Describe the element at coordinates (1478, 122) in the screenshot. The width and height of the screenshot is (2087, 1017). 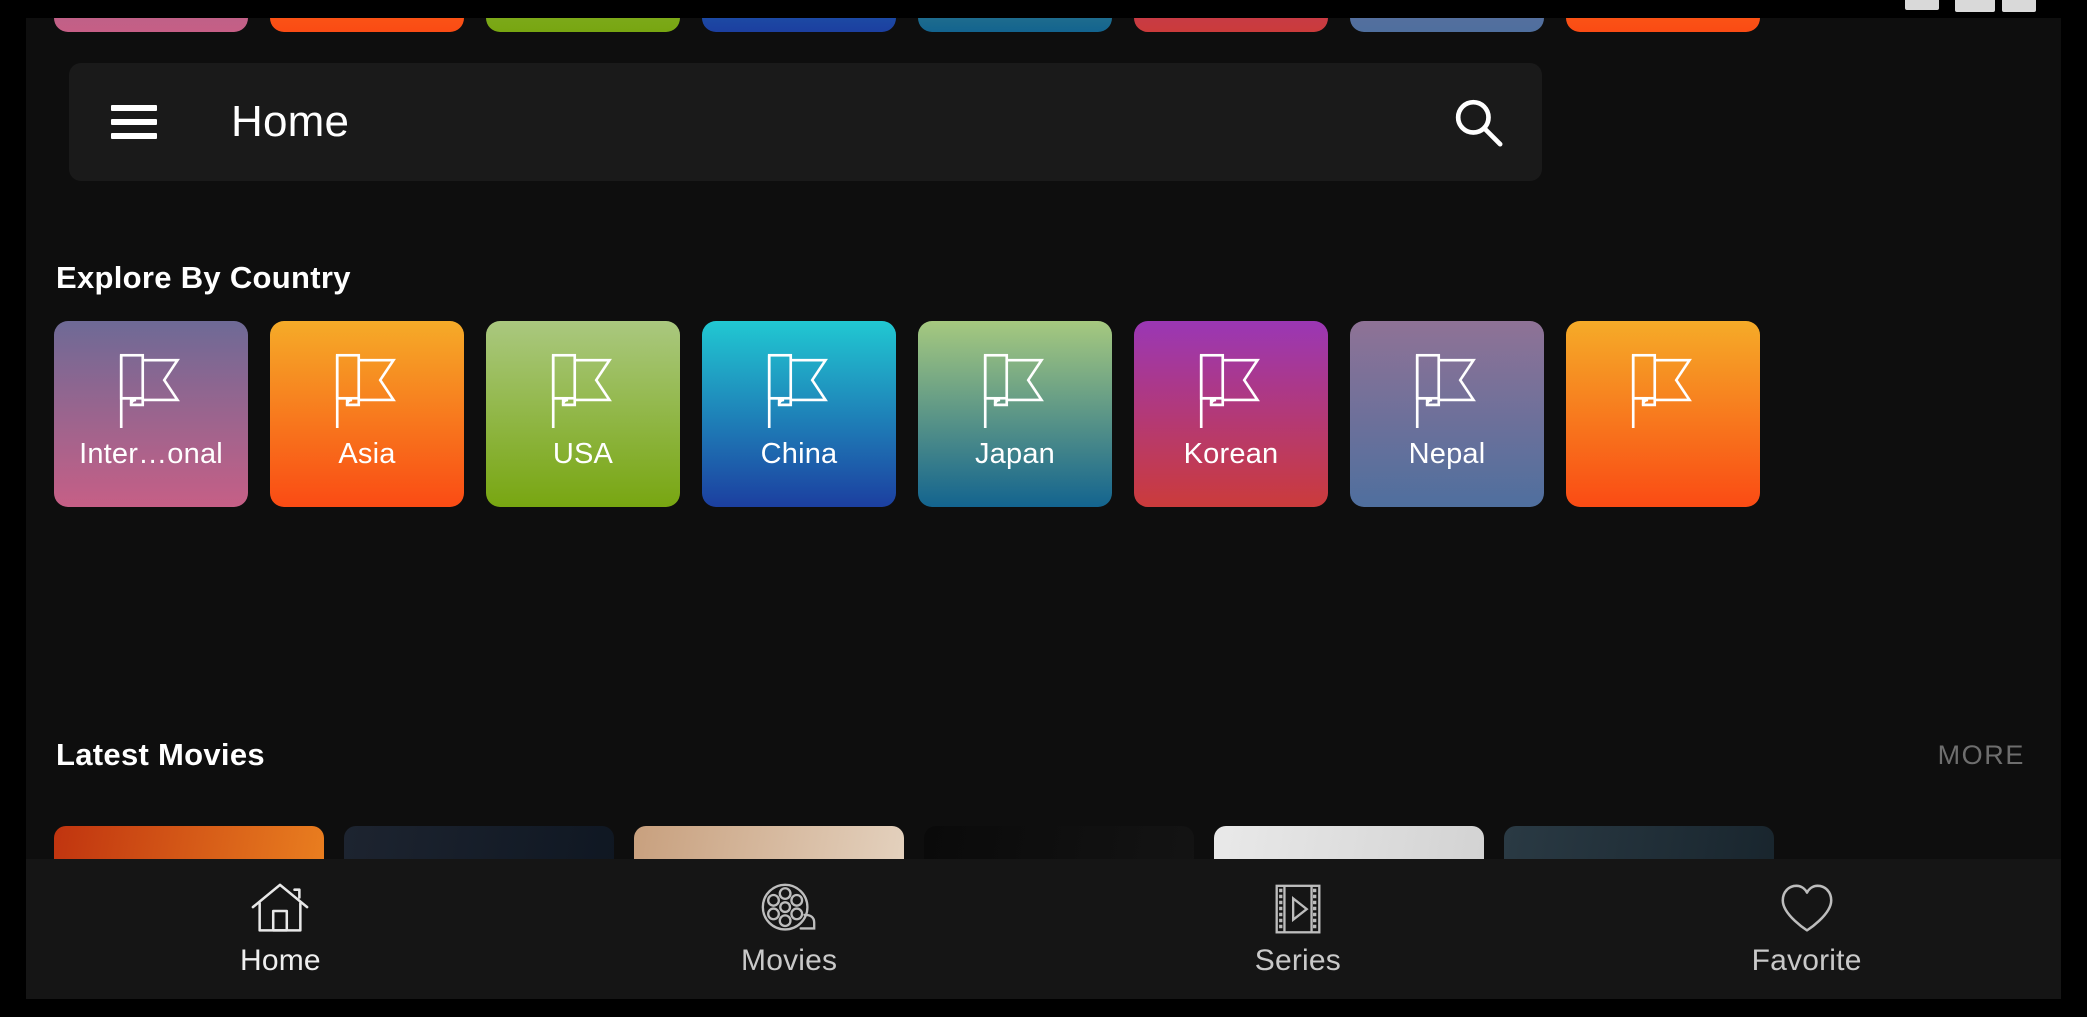
I see `search-icon` at that location.